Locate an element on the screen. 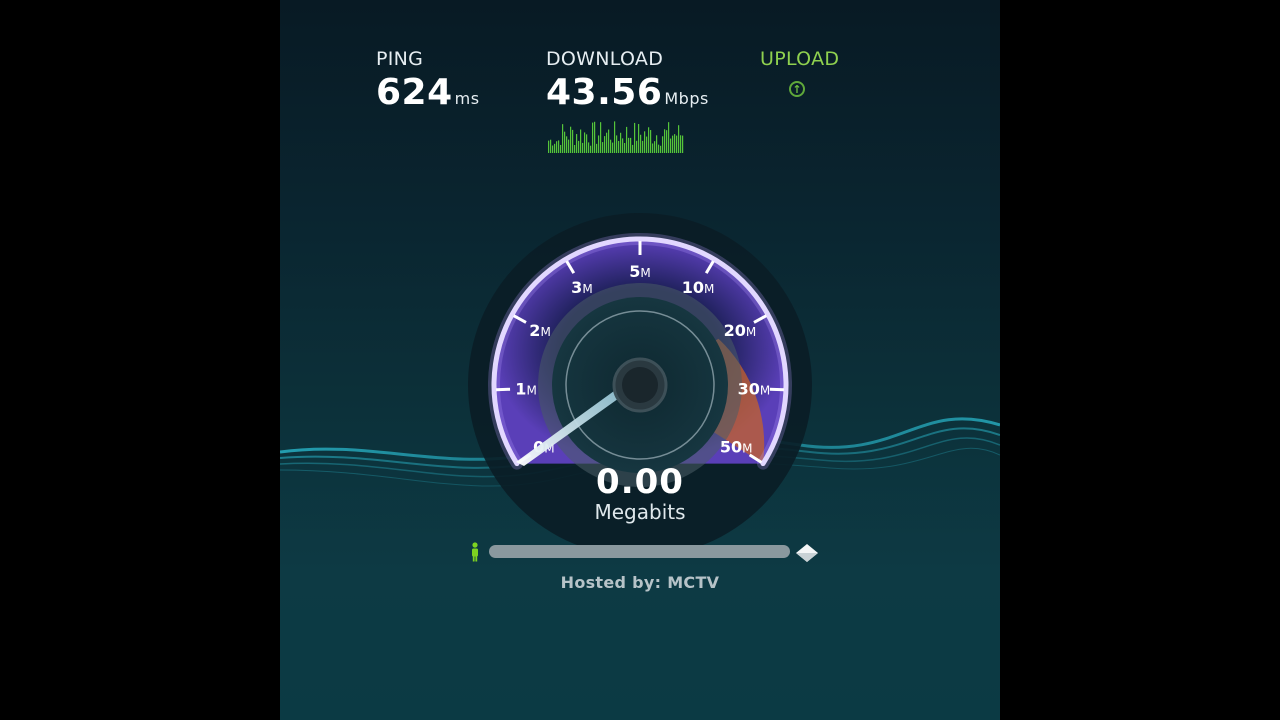 This screenshot has height=720, width=1280. ping-label: PING is located at coordinates (400, 59).